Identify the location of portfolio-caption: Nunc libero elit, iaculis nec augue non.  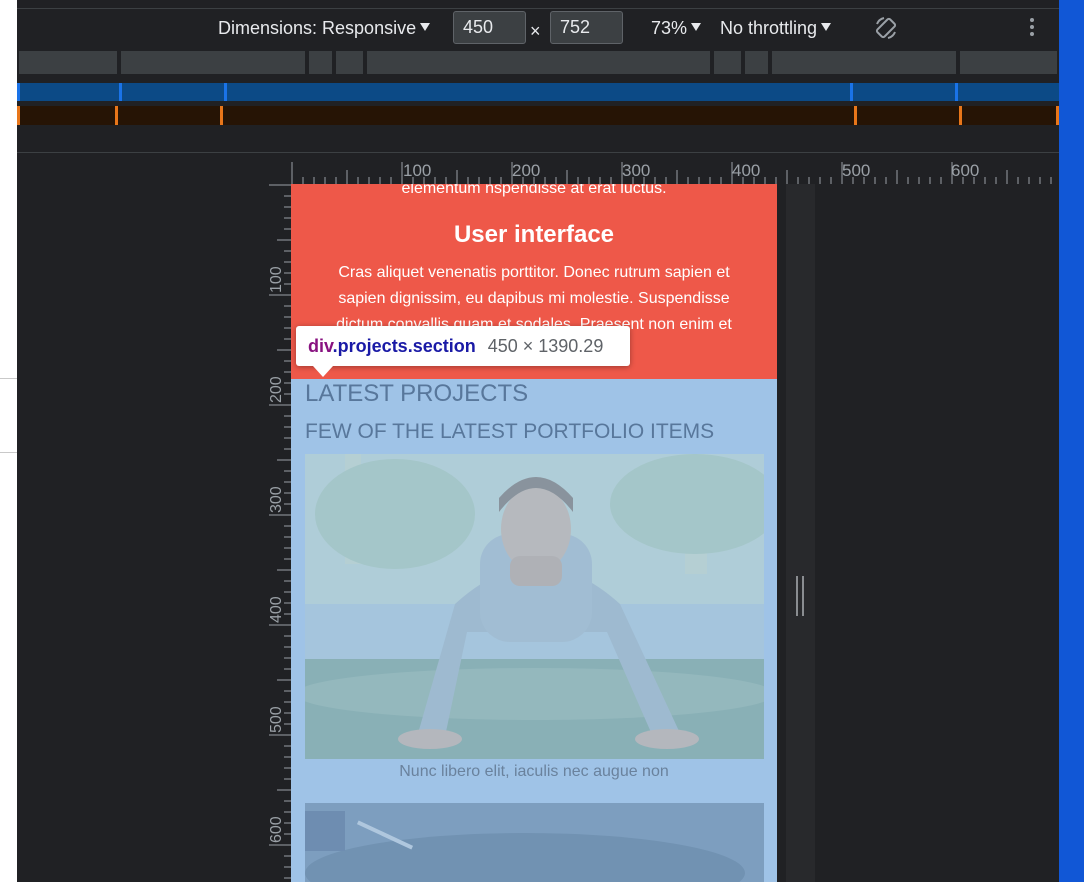
(534, 771).